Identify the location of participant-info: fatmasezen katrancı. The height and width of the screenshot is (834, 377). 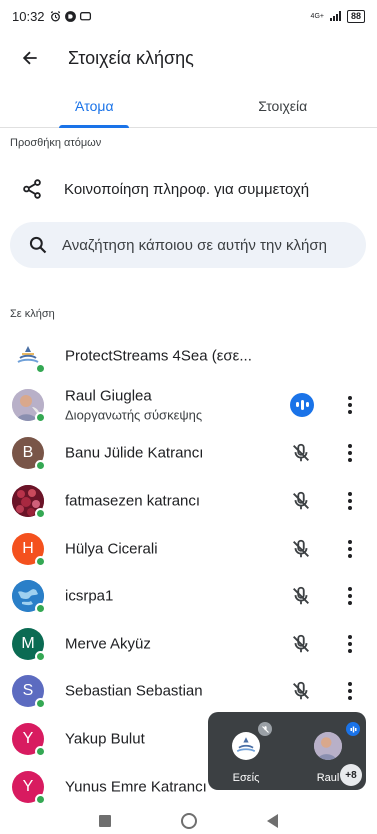
(132, 500).